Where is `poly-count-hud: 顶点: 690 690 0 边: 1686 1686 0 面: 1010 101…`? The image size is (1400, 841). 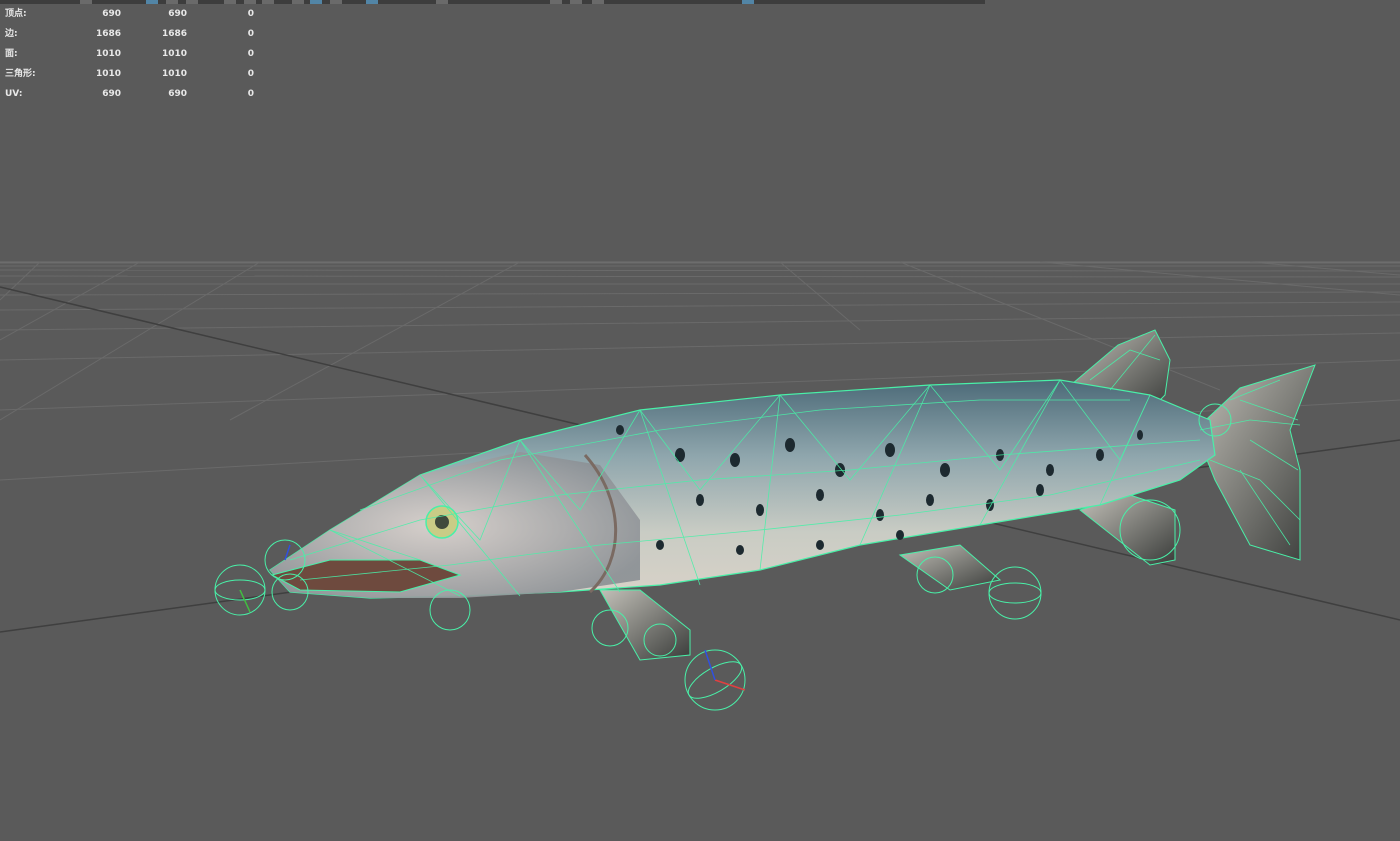 poly-count-hud: 顶点: 690 690 0 边: 1686 1686 0 面: 1010 101… is located at coordinates (130, 54).